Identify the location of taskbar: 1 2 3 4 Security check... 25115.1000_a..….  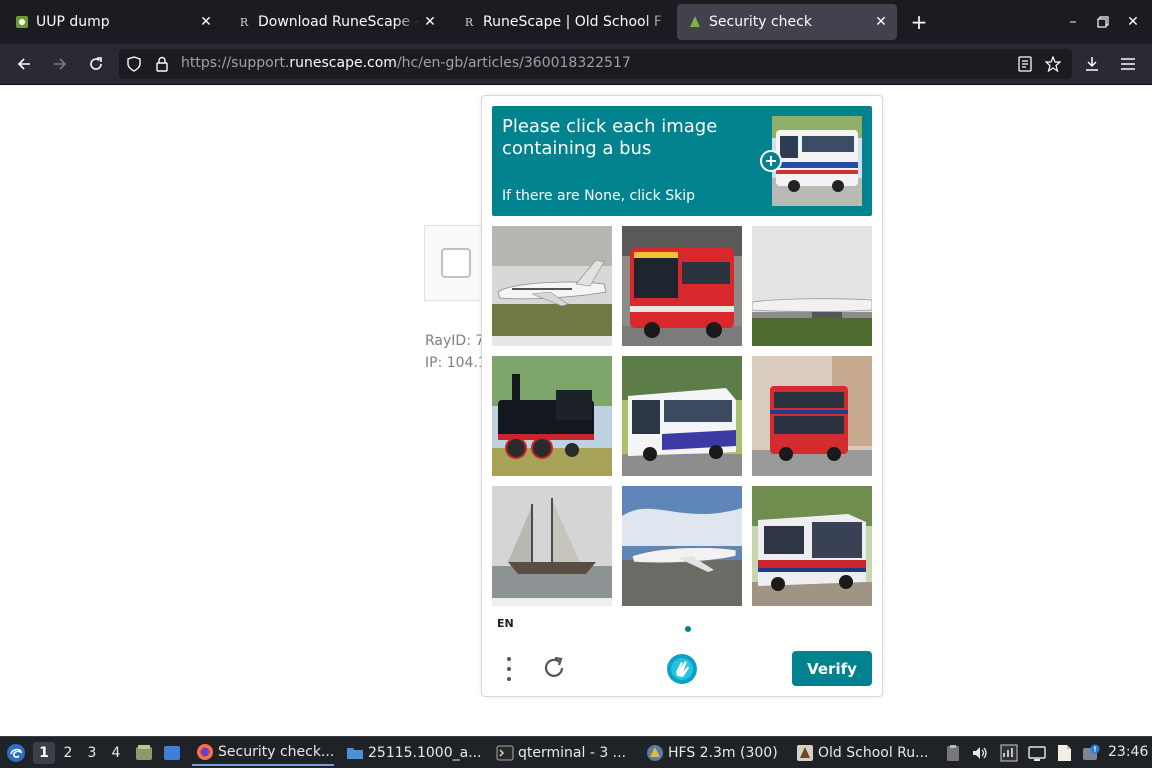
(576, 752).